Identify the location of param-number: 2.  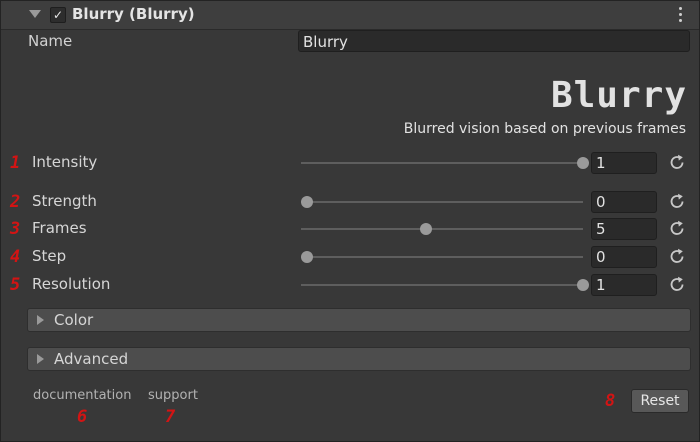
(15, 202).